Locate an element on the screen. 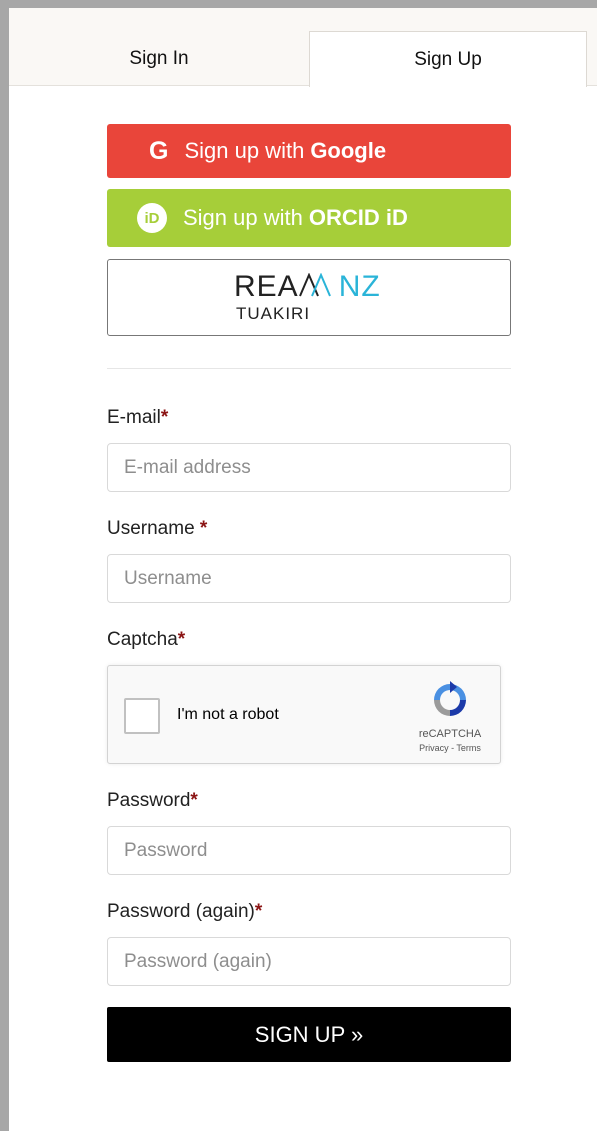 This screenshot has width=597, height=1131. password-again-label-text: Password (again) is located at coordinates (181, 911).